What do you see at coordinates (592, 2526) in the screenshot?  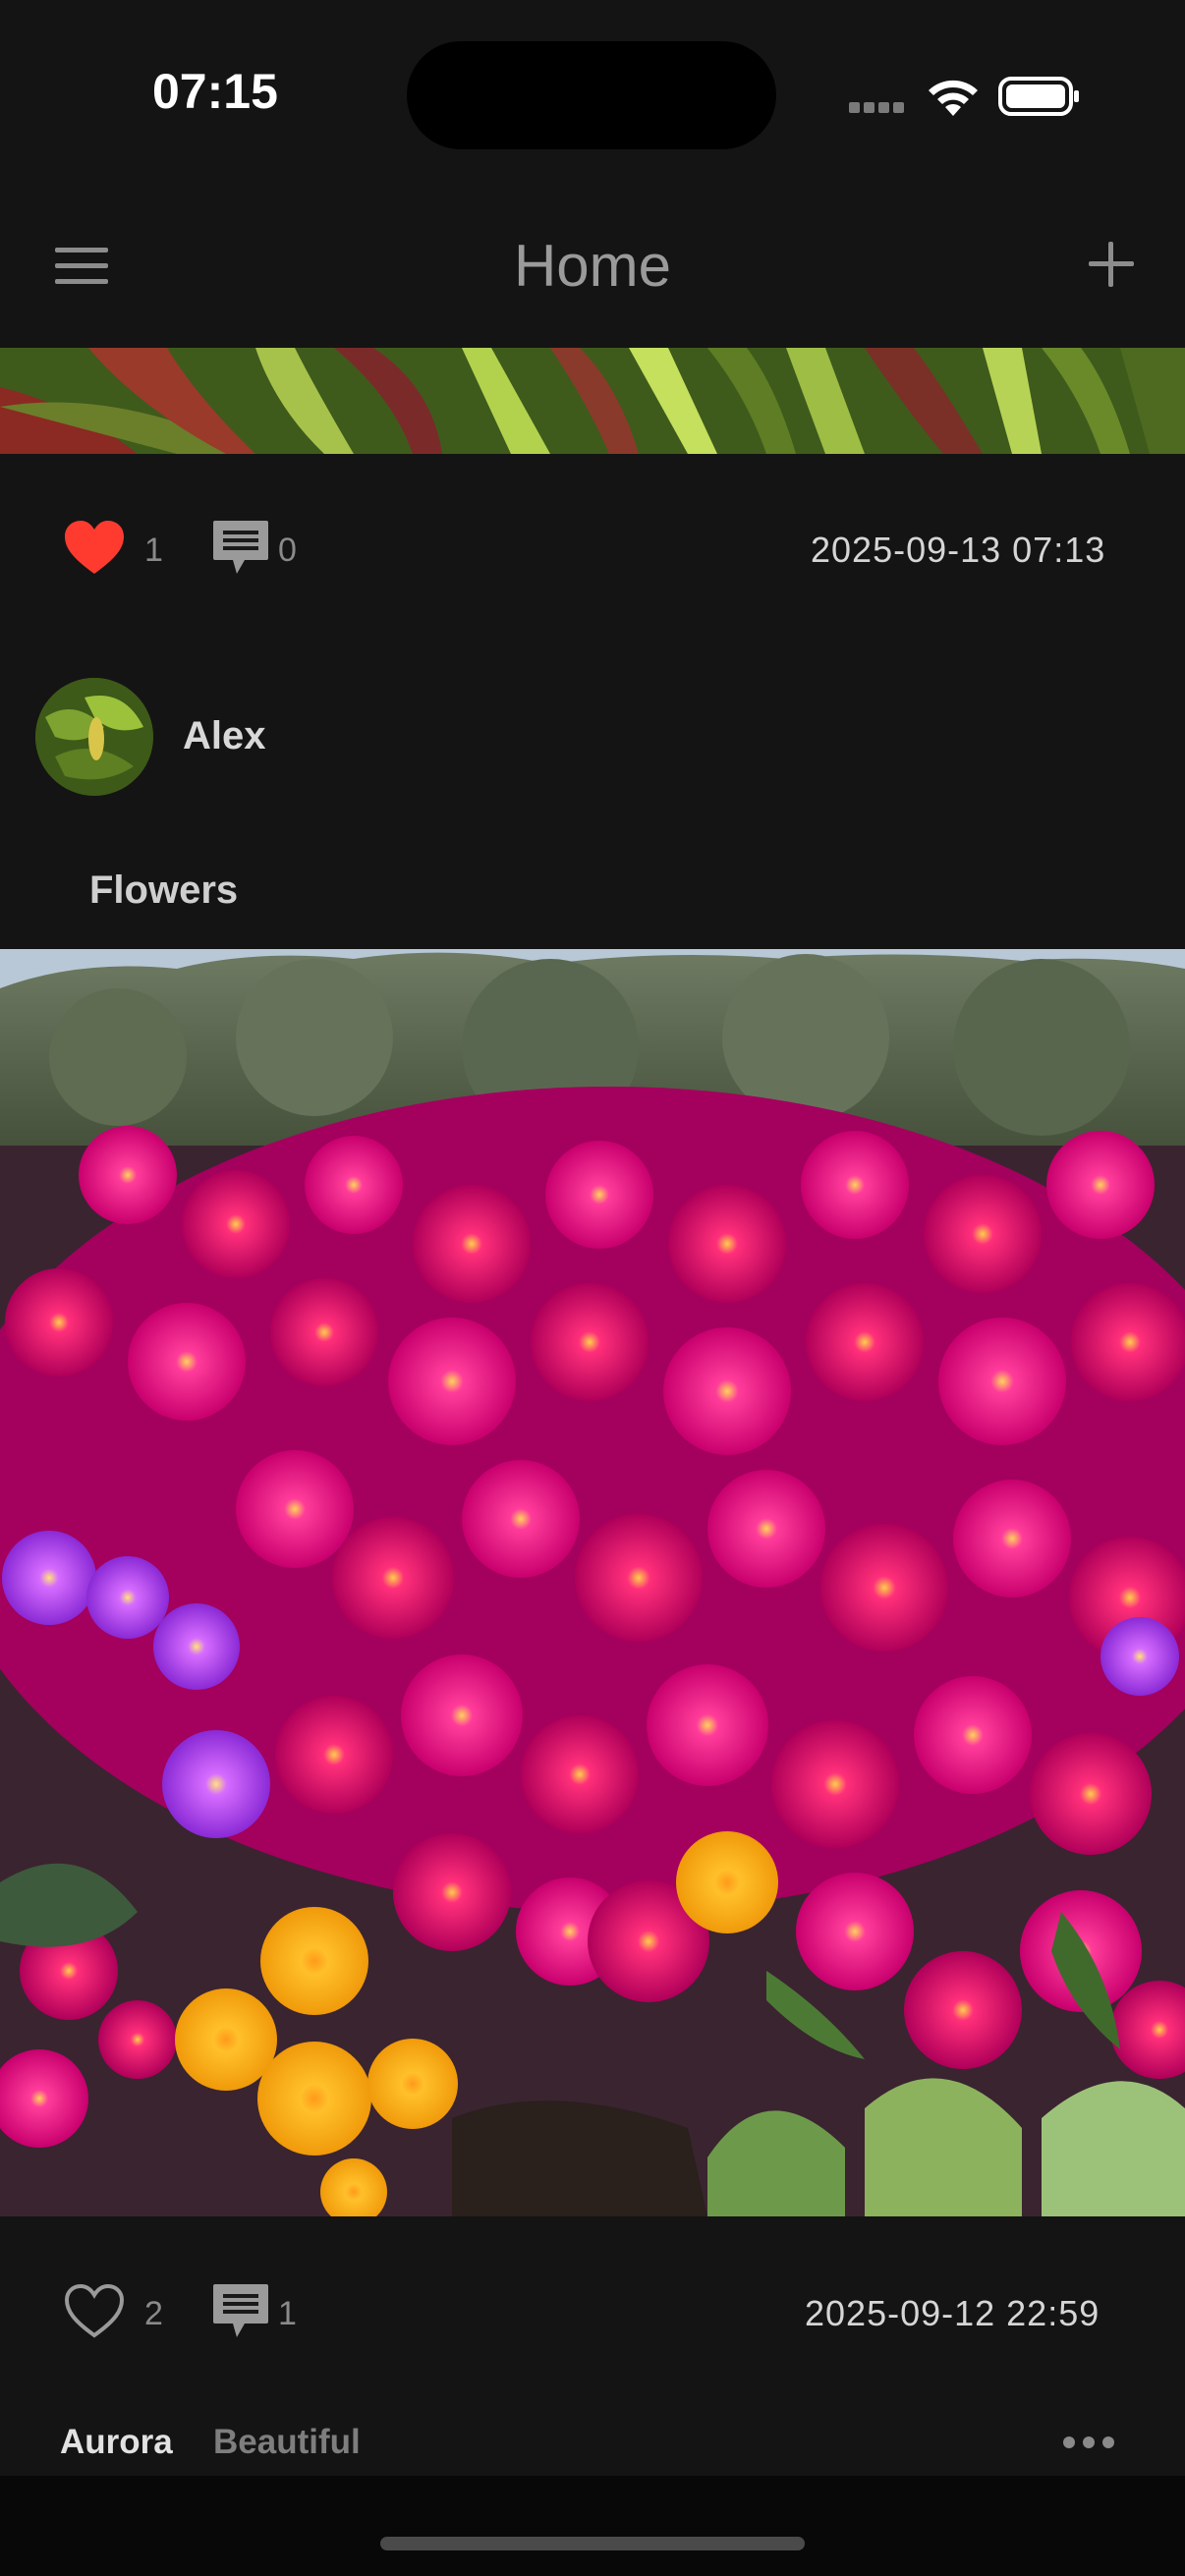 I see `bottom-safe-area` at bounding box center [592, 2526].